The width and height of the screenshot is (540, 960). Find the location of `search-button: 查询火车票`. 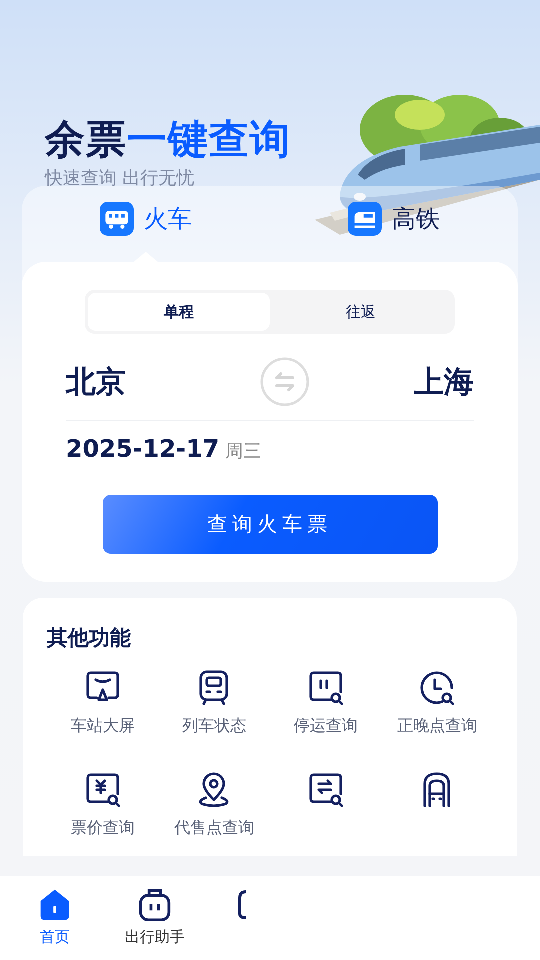

search-button: 查询火车票 is located at coordinates (270, 524).